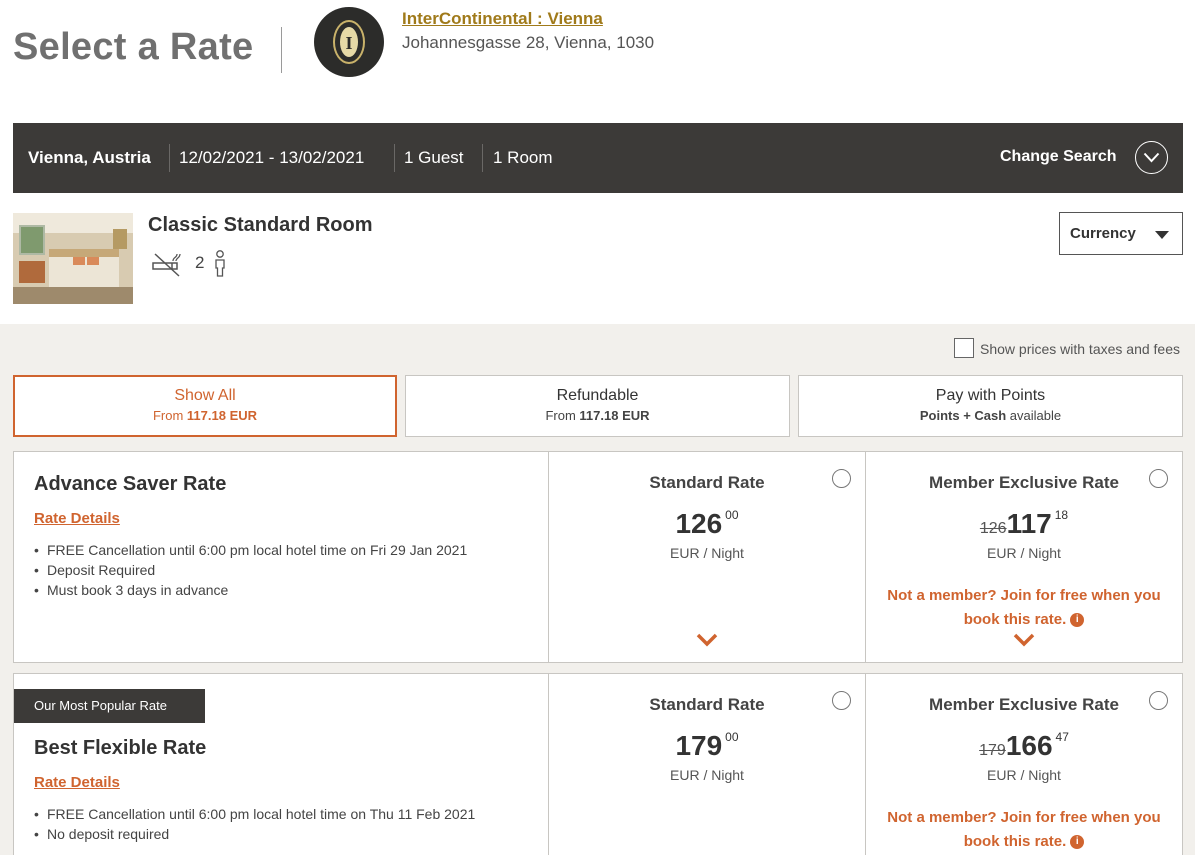 This screenshot has height=855, width=1195. Describe the element at coordinates (73, 258) in the screenshot. I see `room-photo` at that location.